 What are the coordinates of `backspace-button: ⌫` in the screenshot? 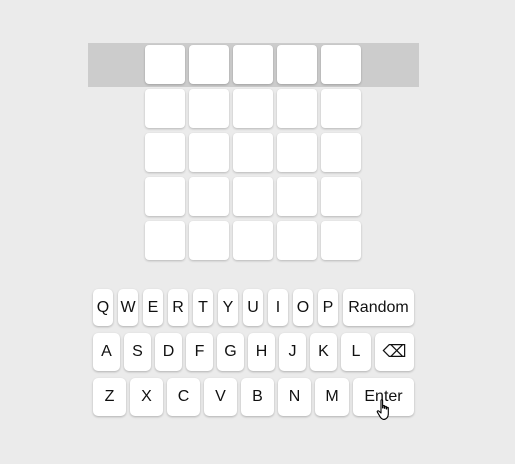 It's located at (394, 352).